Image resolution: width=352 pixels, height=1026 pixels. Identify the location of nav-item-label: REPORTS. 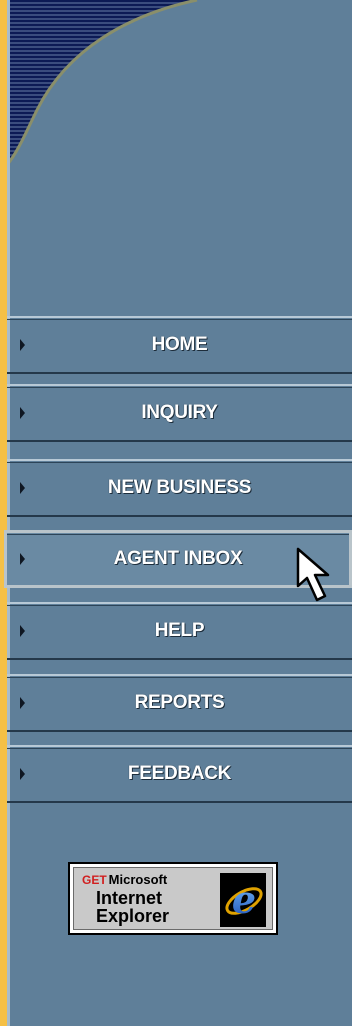
(179, 702).